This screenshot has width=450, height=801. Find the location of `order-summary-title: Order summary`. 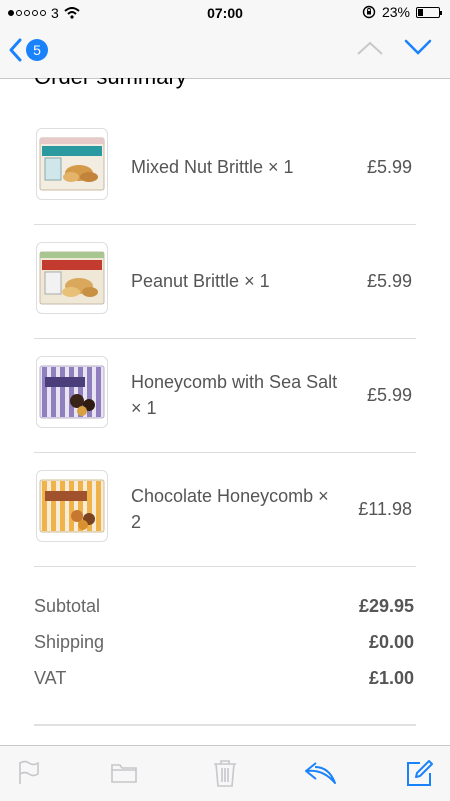

order-summary-title: Order summary is located at coordinates (110, 84).